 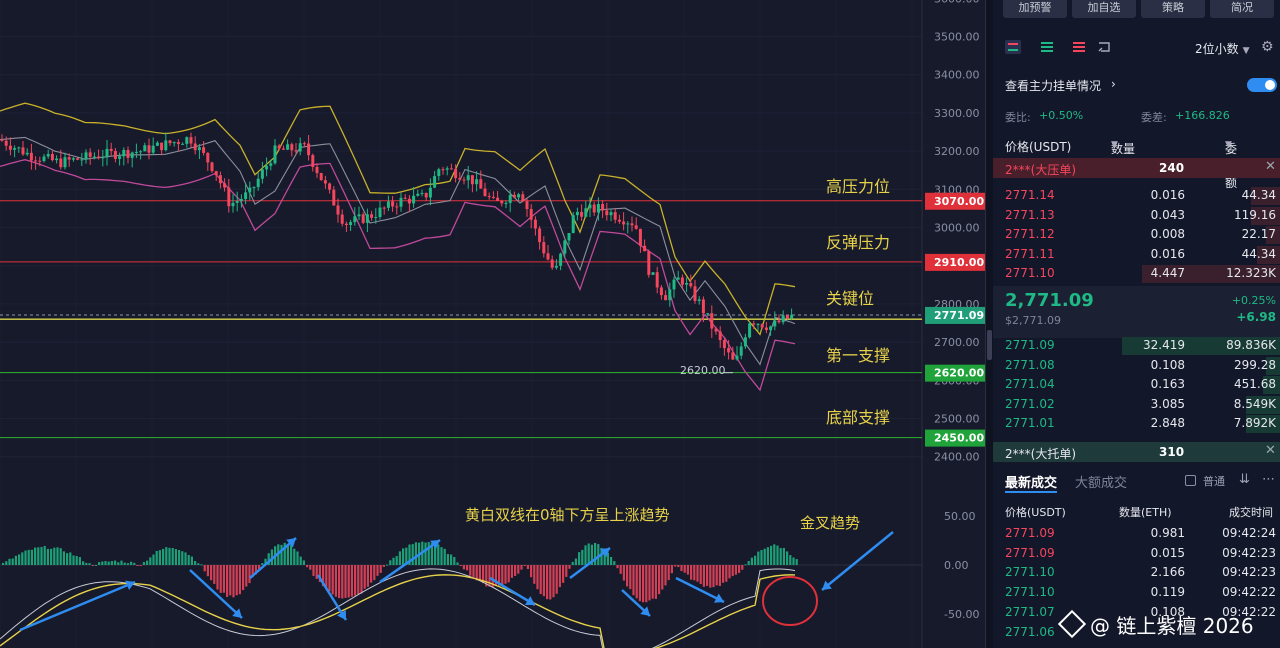 What do you see at coordinates (1267, 47) in the screenshot?
I see `gear-icon: ⚙` at bounding box center [1267, 47].